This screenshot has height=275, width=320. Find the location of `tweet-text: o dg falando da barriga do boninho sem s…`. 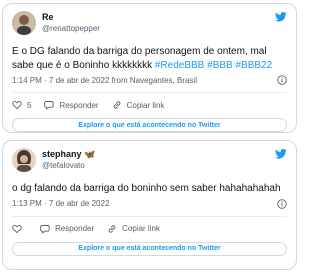

tweet-text: o dg falando da barriga do boninho sem s… is located at coordinates (148, 189).